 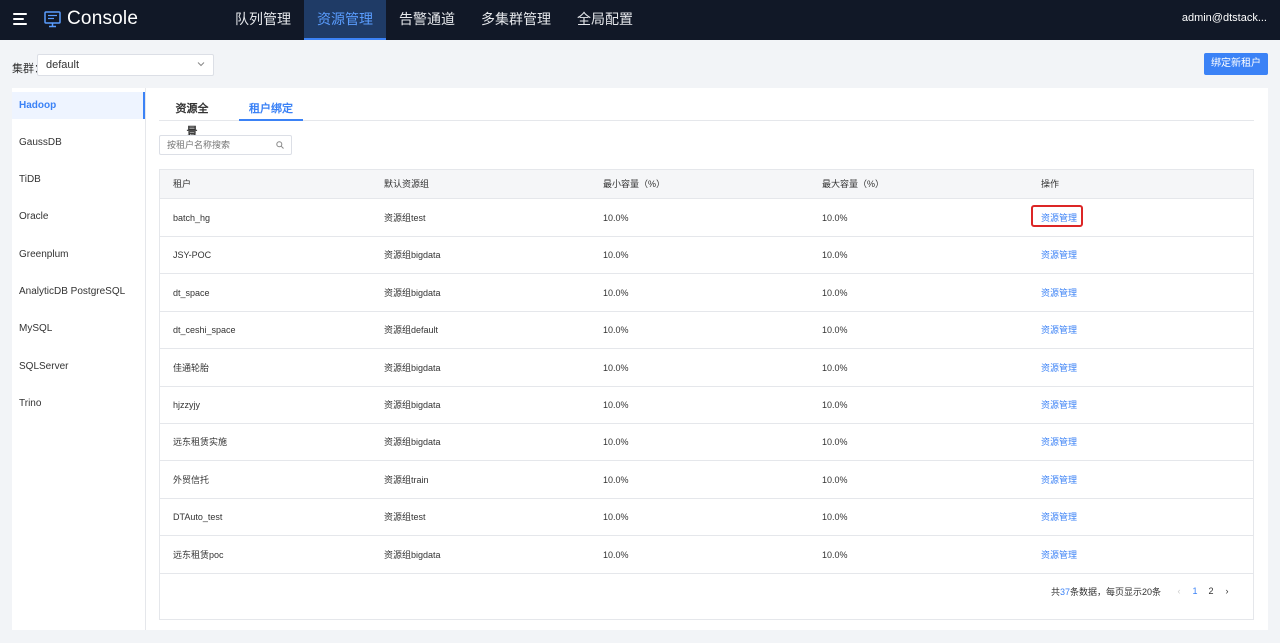 I want to click on sidebar-item-4: Greenplum, so click(x=78, y=254).